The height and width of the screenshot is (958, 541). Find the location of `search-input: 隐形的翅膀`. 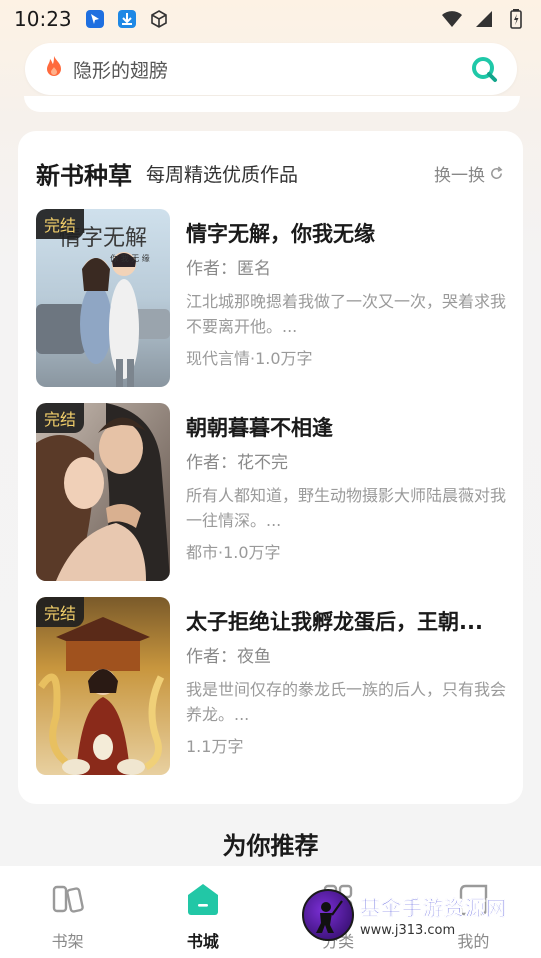

search-input: 隐形的翅膀 is located at coordinates (120, 69).